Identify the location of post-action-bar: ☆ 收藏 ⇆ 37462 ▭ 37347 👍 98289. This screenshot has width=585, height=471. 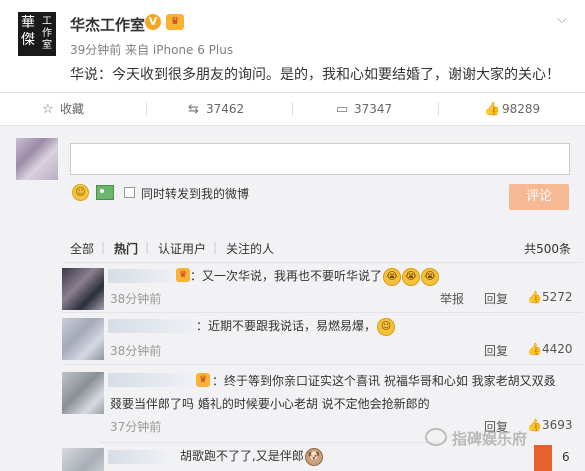
(292, 109).